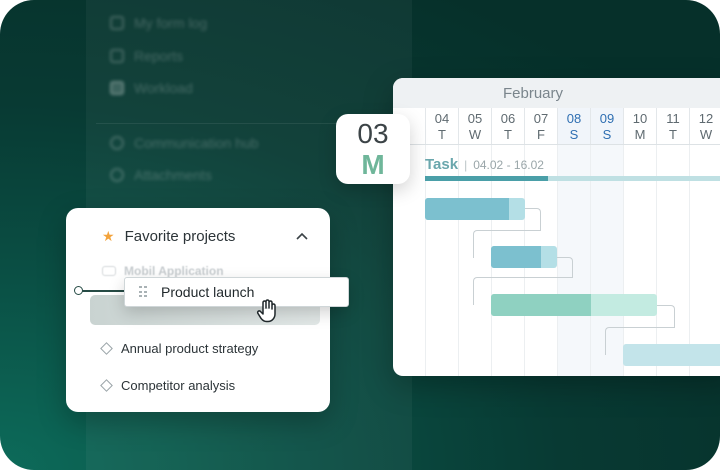 This screenshot has width=720, height=470. What do you see at coordinates (508, 118) in the screenshot?
I see `day-number: 06` at bounding box center [508, 118].